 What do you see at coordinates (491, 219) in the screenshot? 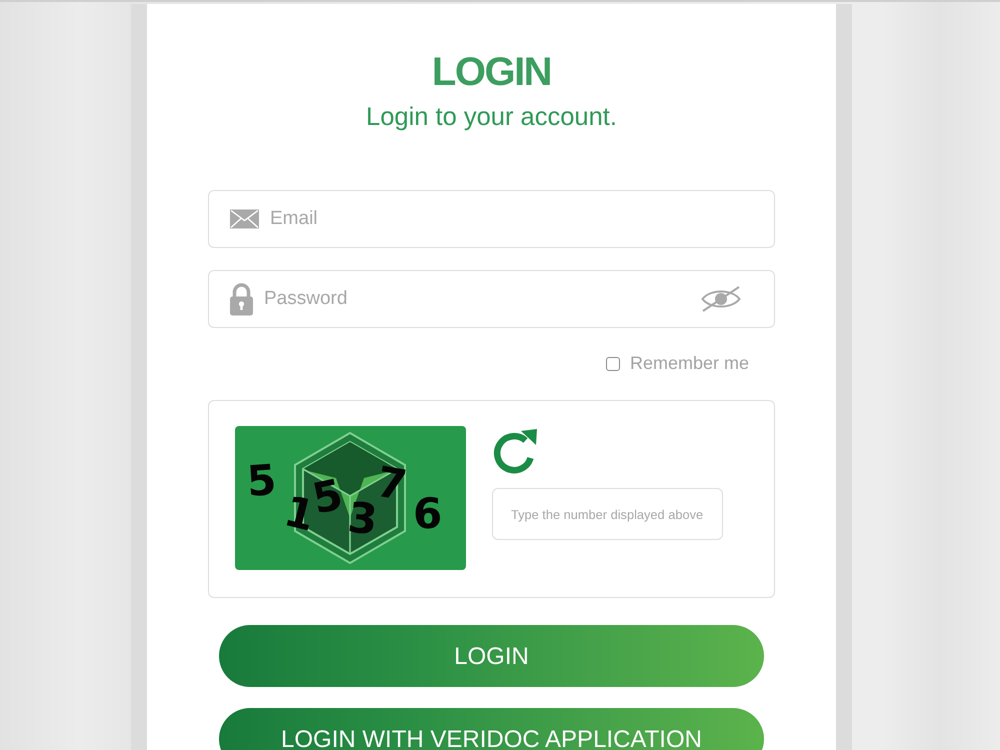
I see `email-field: Email` at bounding box center [491, 219].